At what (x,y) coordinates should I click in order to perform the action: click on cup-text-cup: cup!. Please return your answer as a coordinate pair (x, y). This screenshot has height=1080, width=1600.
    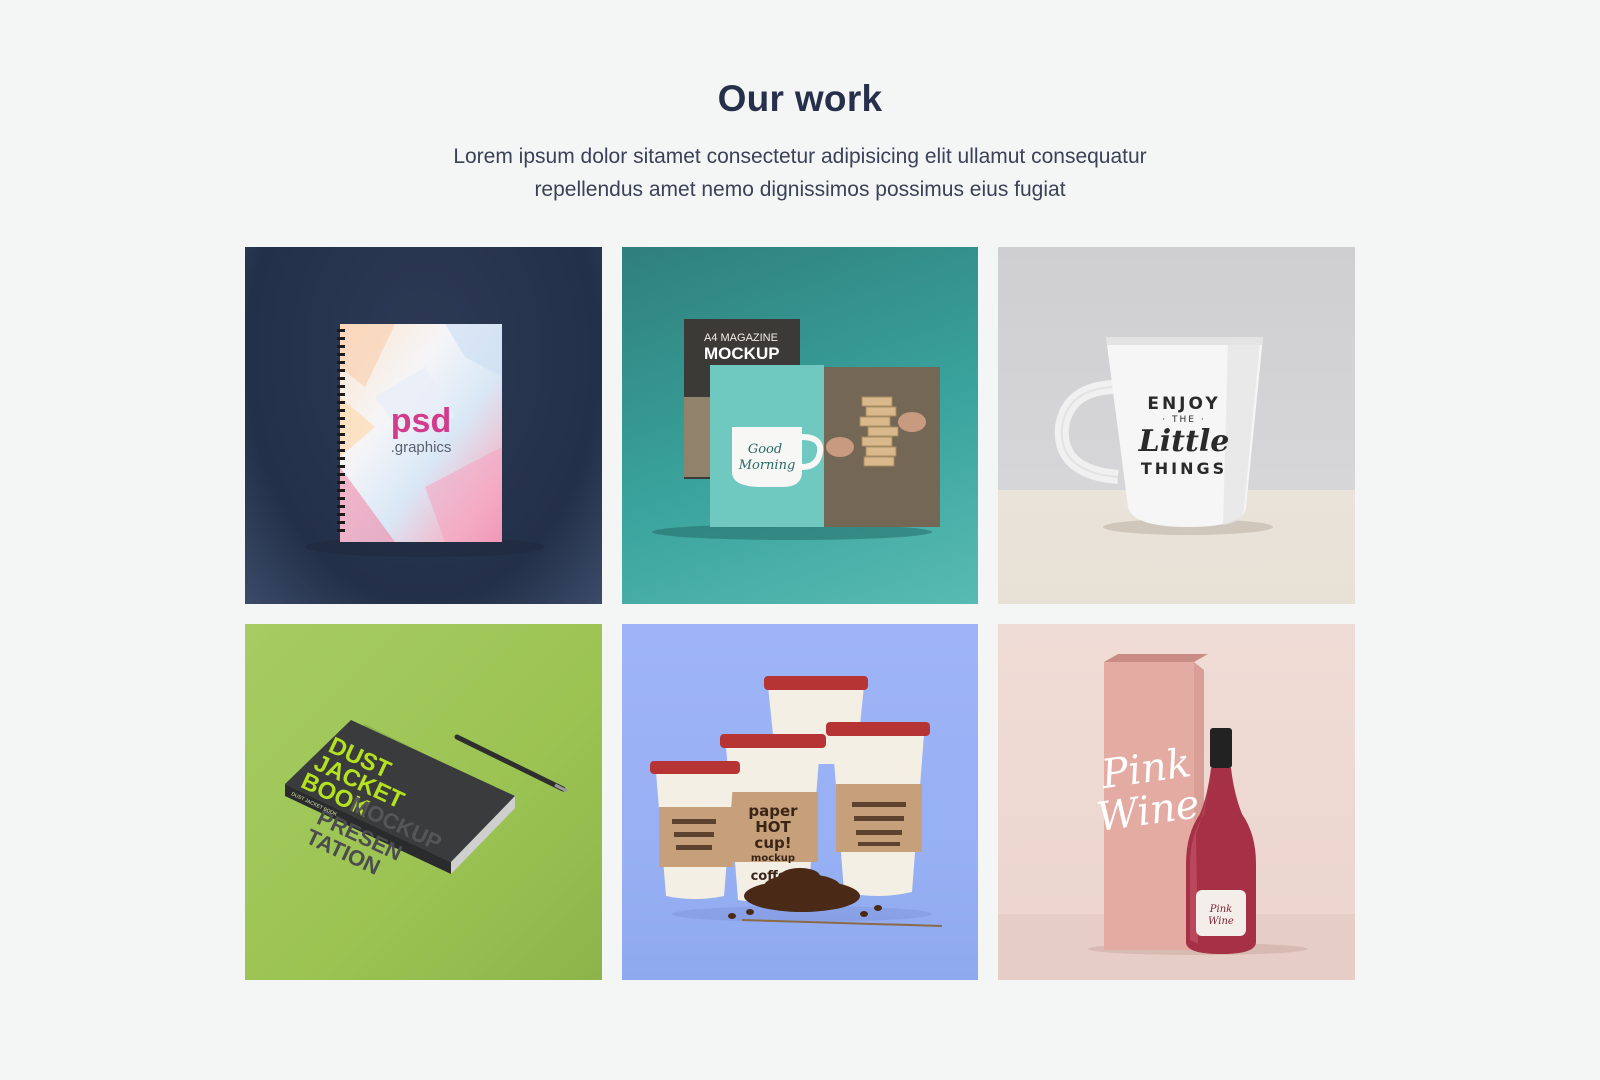
    Looking at the image, I should click on (772, 843).